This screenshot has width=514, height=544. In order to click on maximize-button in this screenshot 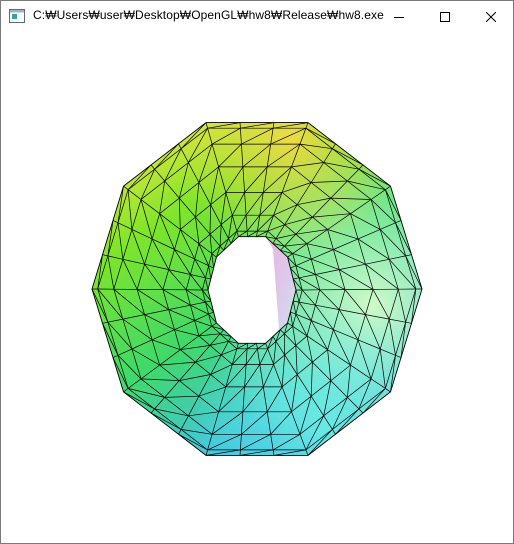, I will do `click(445, 16)`.